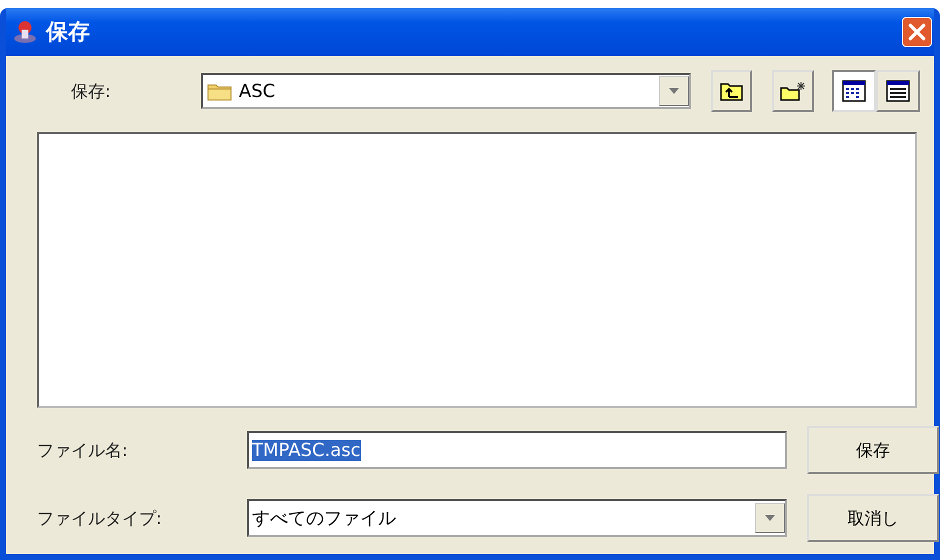 The width and height of the screenshot is (940, 560). Describe the element at coordinates (873, 450) in the screenshot. I see `save-button: 保存` at that location.